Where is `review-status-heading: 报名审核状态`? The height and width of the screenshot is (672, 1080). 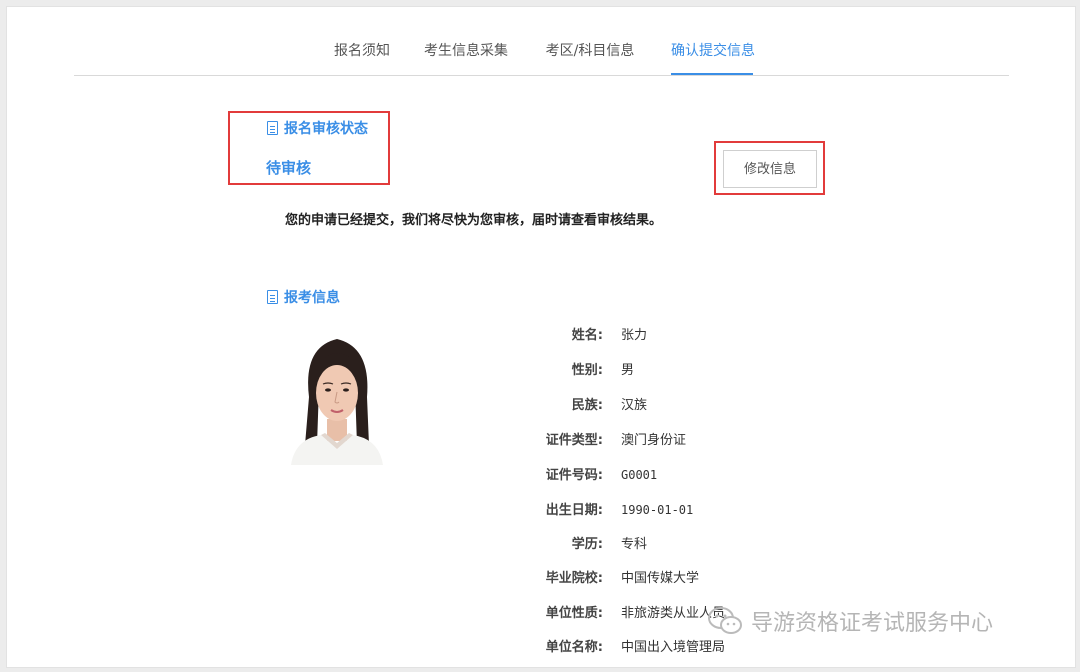 review-status-heading: 报名审核状态 is located at coordinates (317, 128).